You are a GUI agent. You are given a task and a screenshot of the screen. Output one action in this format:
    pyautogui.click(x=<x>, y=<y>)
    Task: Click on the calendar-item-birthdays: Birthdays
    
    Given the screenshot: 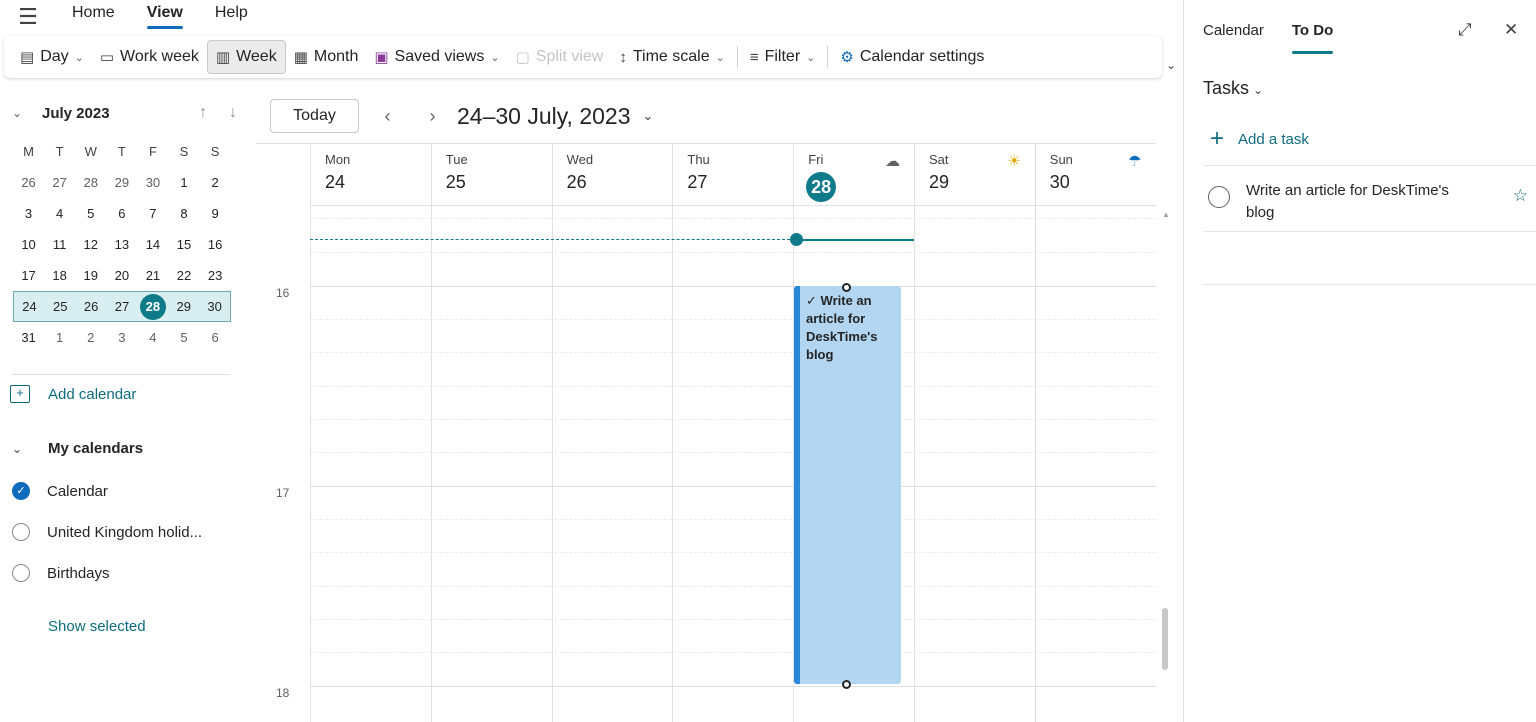 What is the action you would take?
    pyautogui.click(x=61, y=573)
    